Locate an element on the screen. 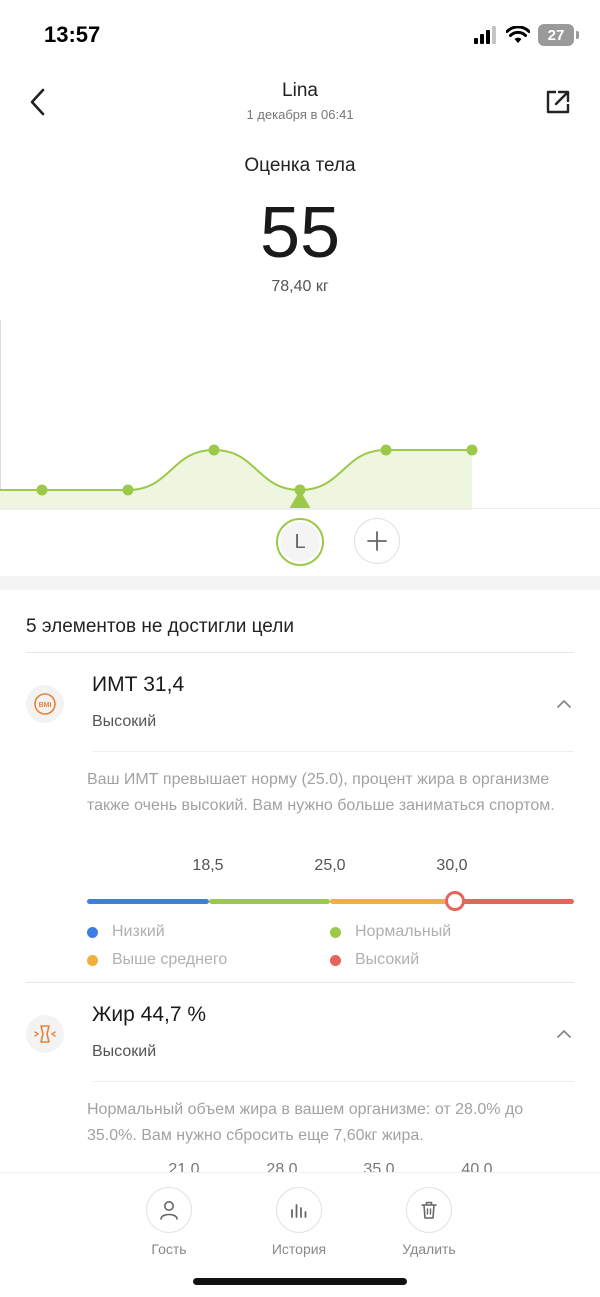 Image resolution: width=600 pixels, height=1297 pixels. bmi-value-marker is located at coordinates (454, 901).